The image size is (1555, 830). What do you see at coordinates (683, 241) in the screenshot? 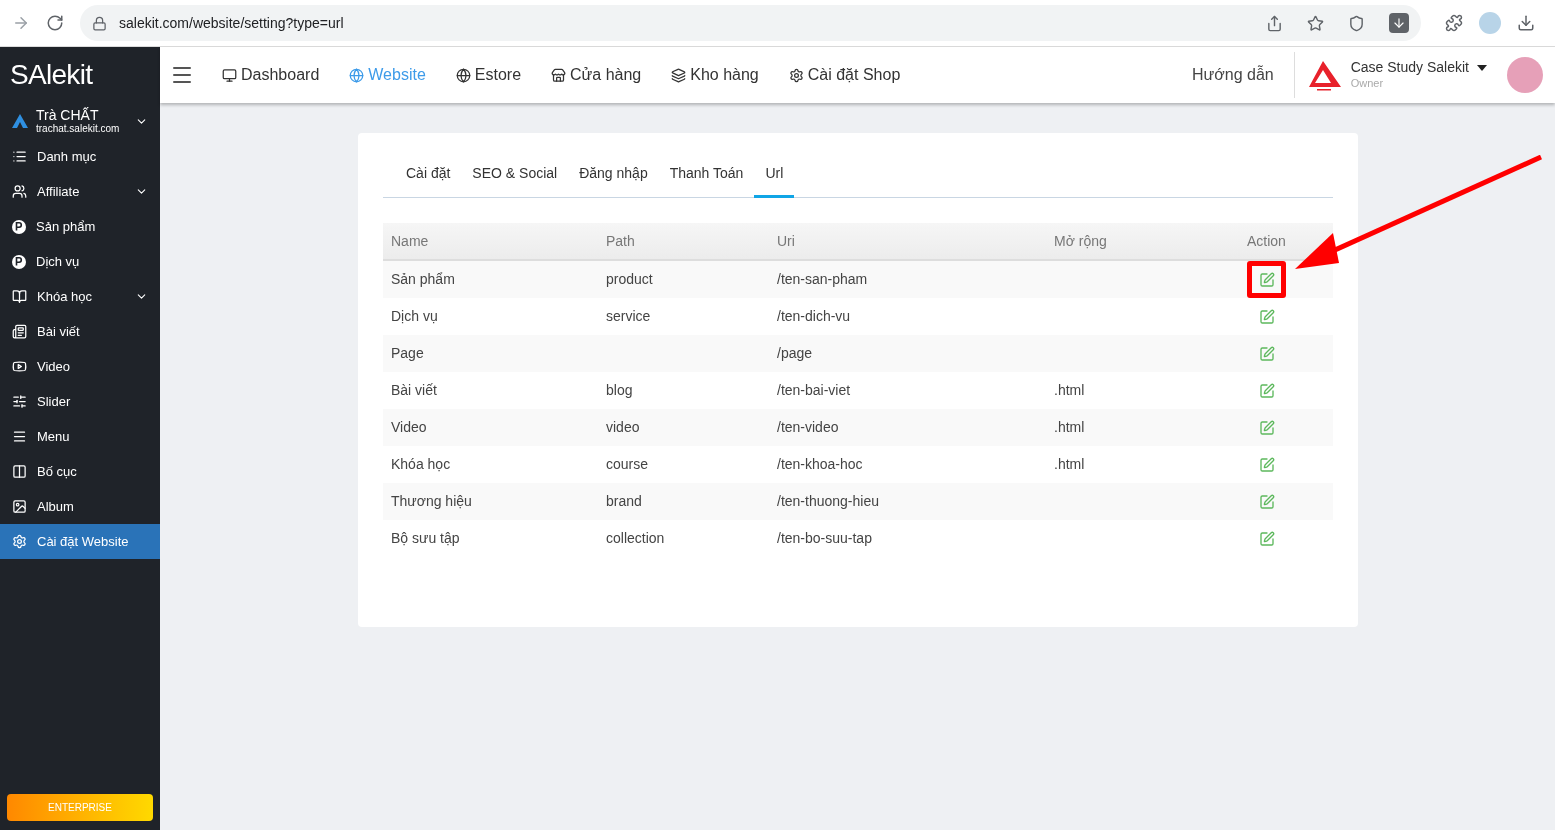
I see `column-header: Path` at bounding box center [683, 241].